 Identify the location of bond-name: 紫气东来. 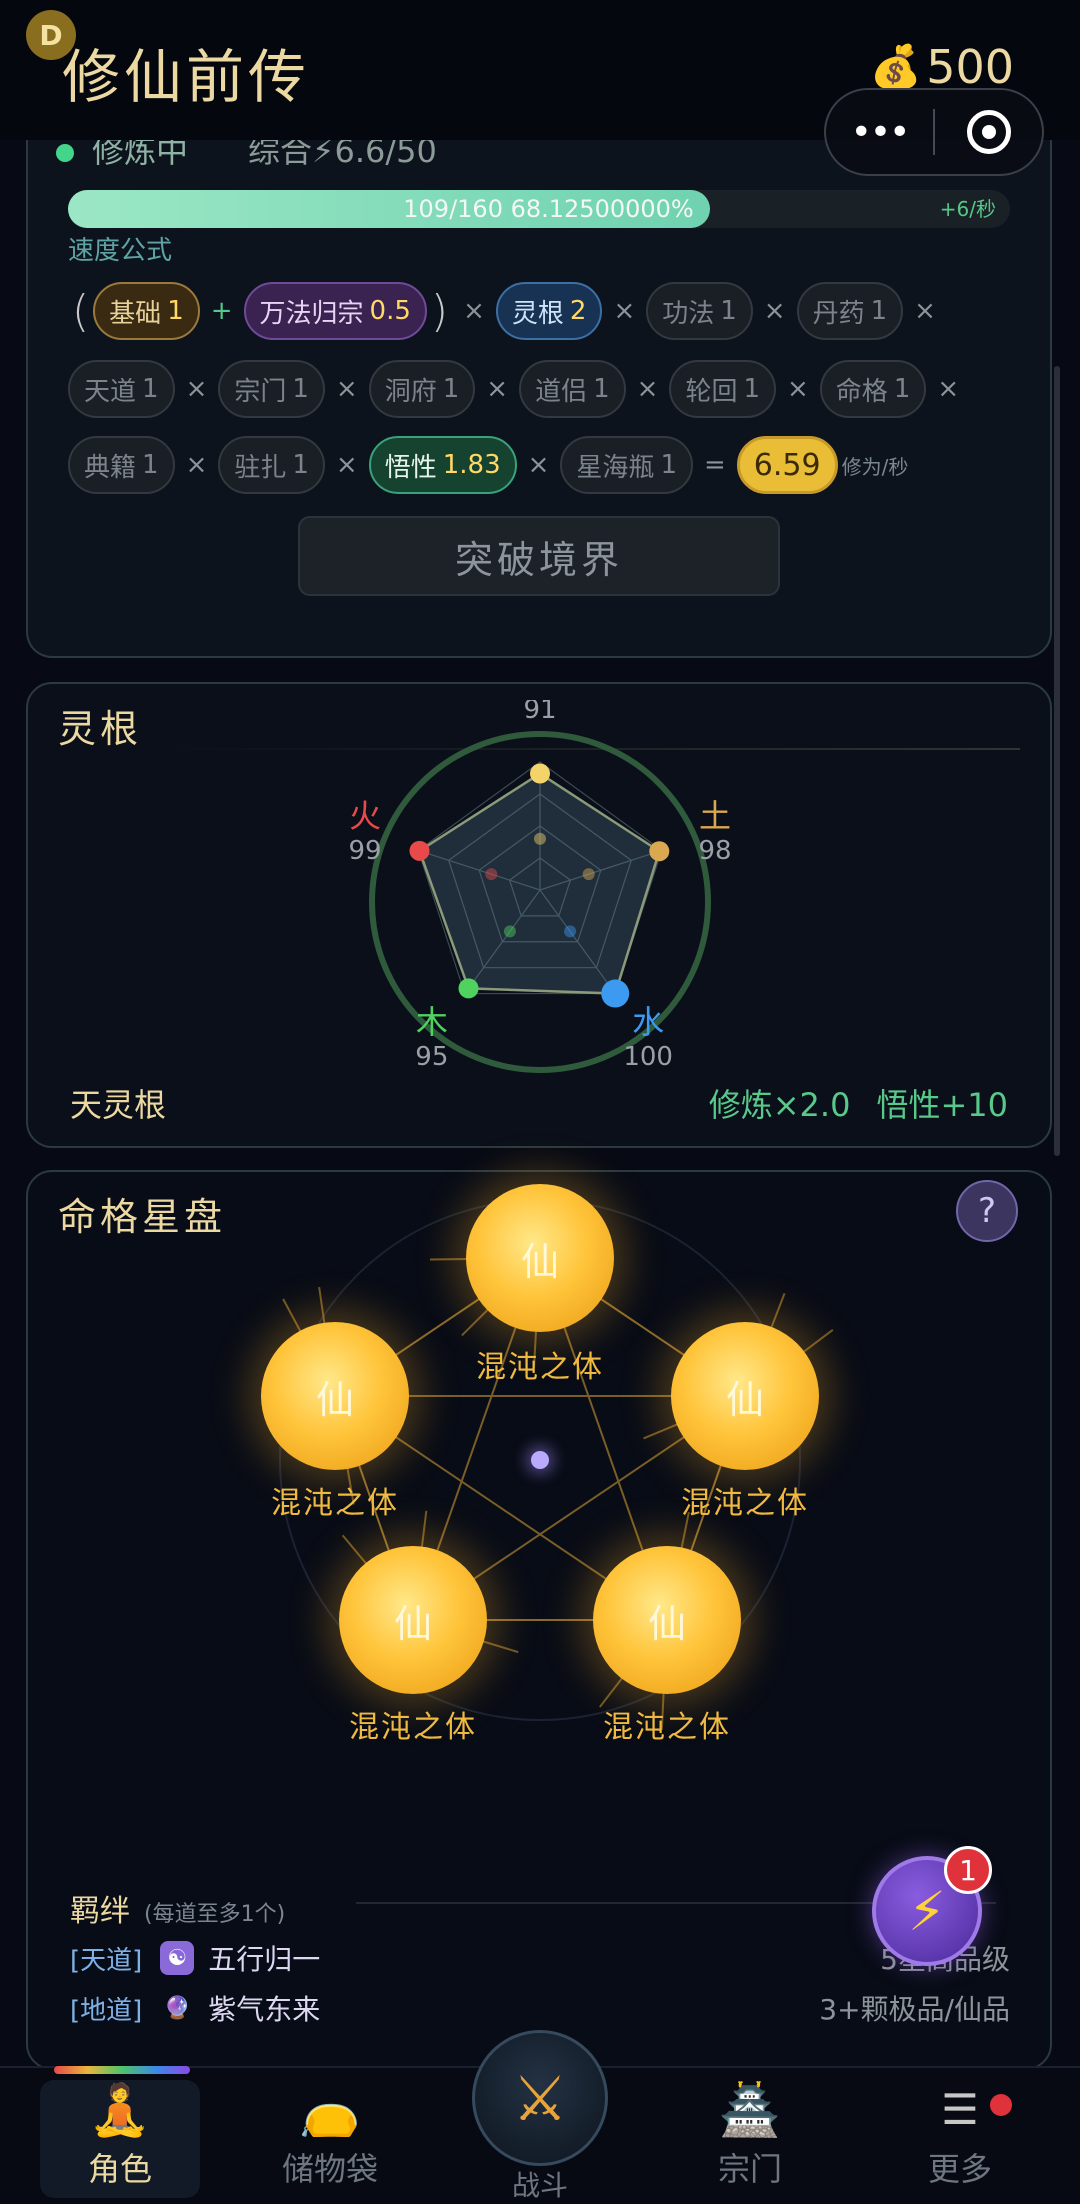
(264, 2008).